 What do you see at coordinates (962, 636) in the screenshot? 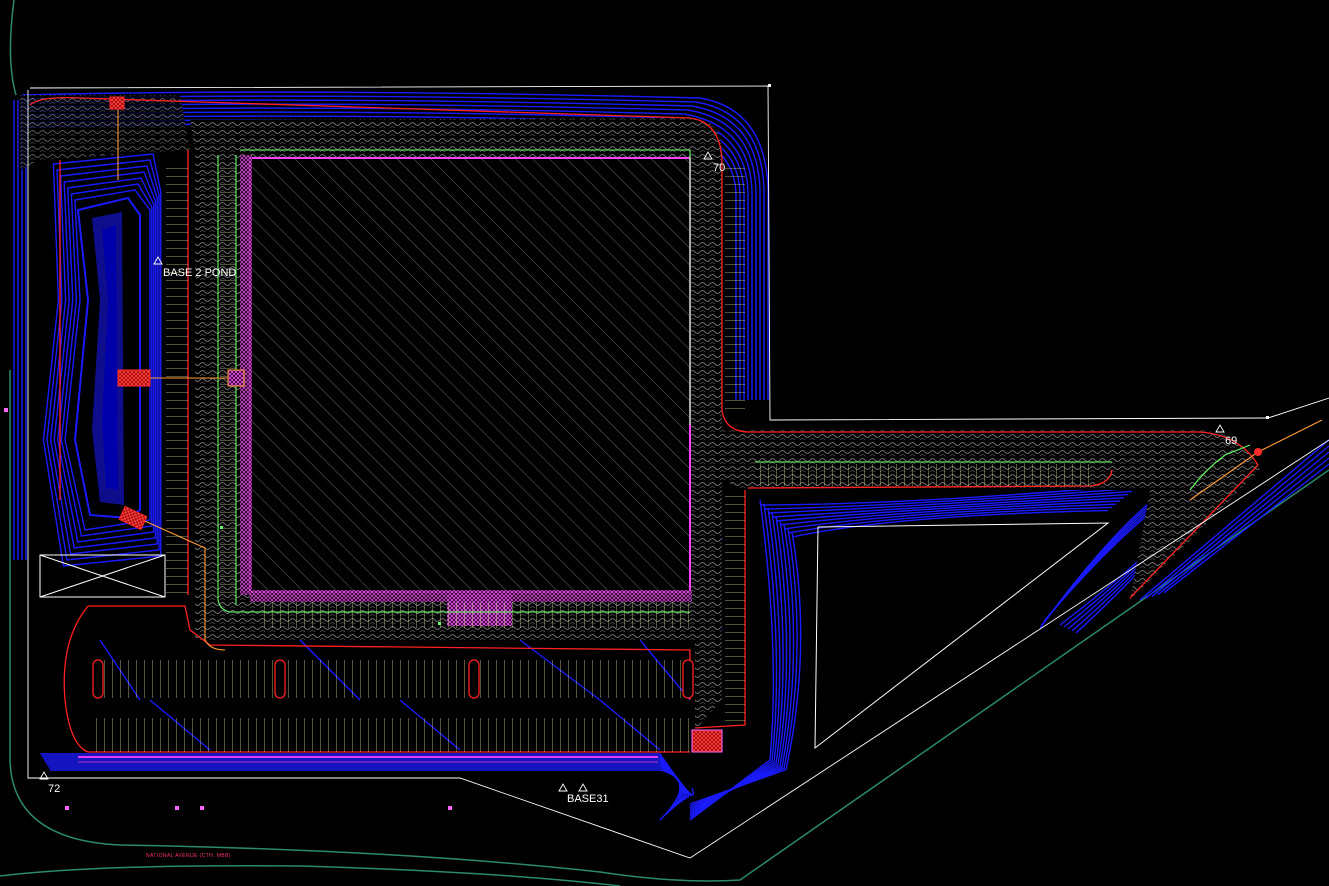
I see `outparcel-triangle` at bounding box center [962, 636].